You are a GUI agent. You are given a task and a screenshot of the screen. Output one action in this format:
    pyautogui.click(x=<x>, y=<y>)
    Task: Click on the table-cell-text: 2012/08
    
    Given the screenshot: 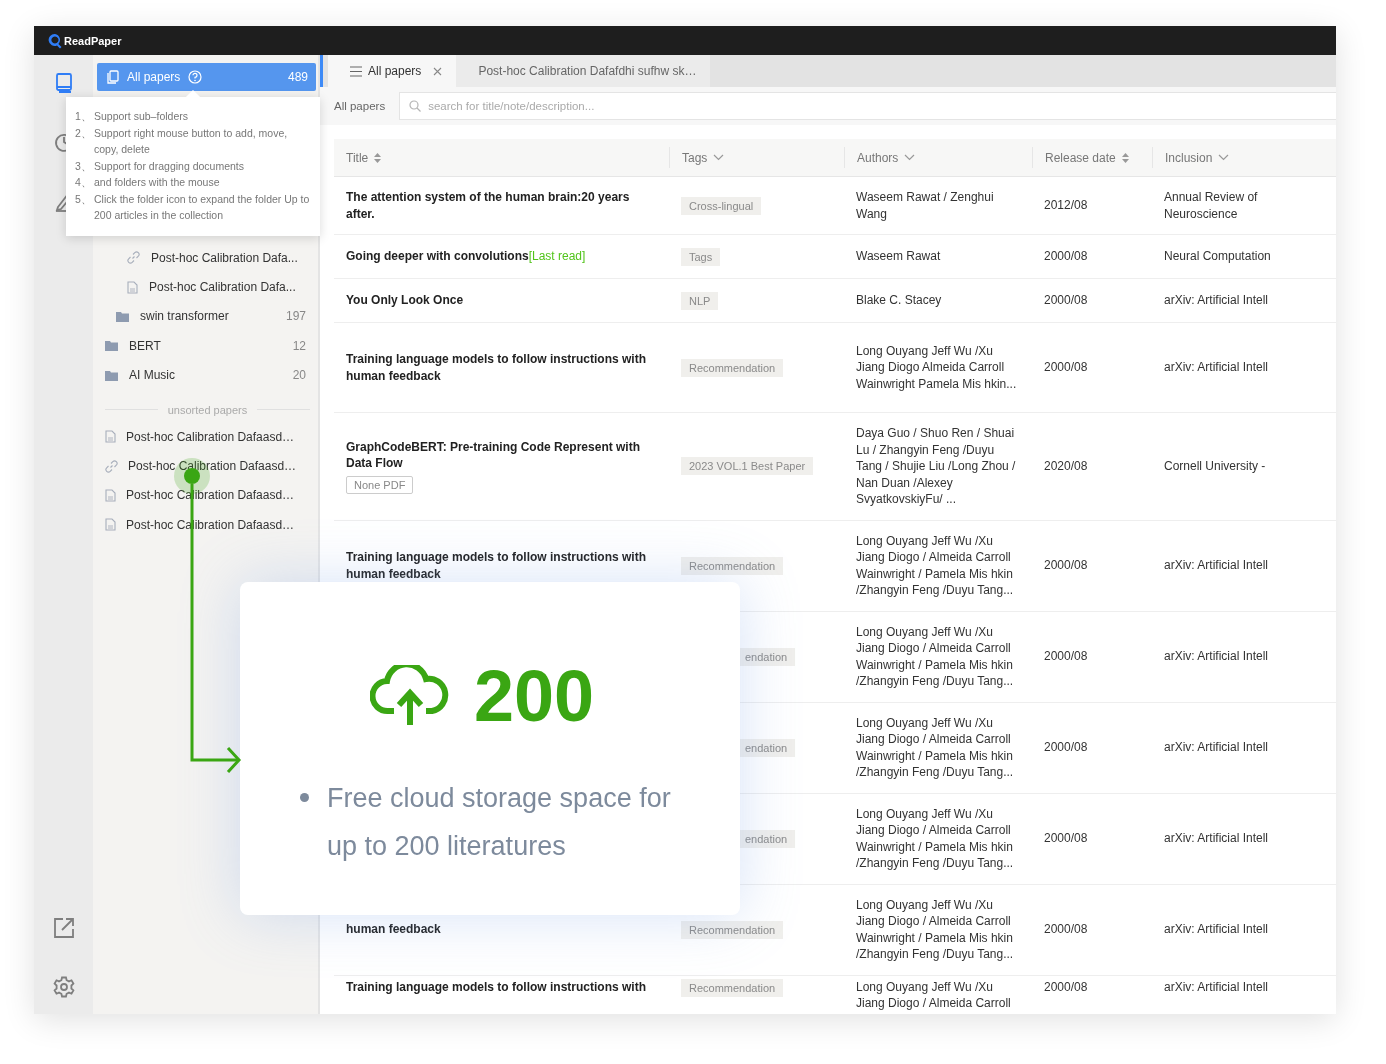 What is the action you would take?
    pyautogui.click(x=1066, y=206)
    